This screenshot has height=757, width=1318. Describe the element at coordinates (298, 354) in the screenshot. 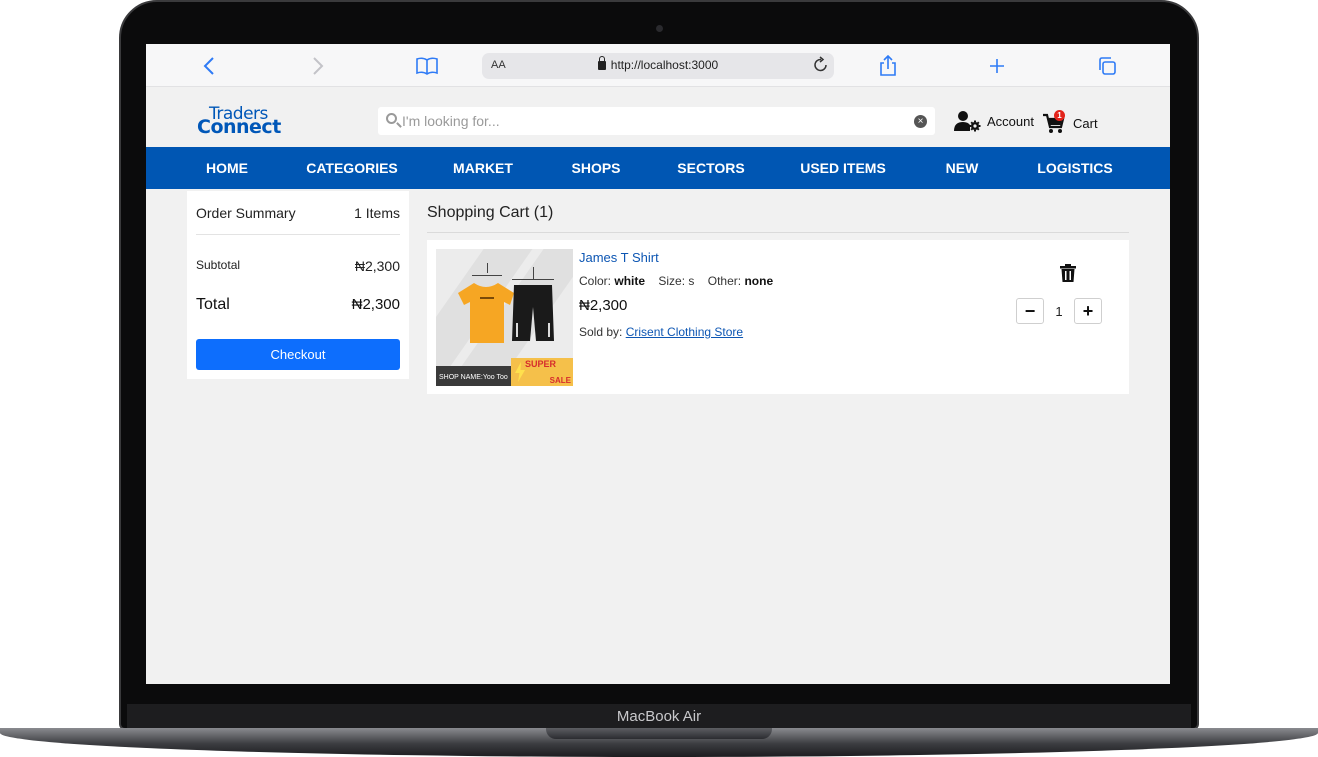

I see `checkout-button: Checkout` at that location.